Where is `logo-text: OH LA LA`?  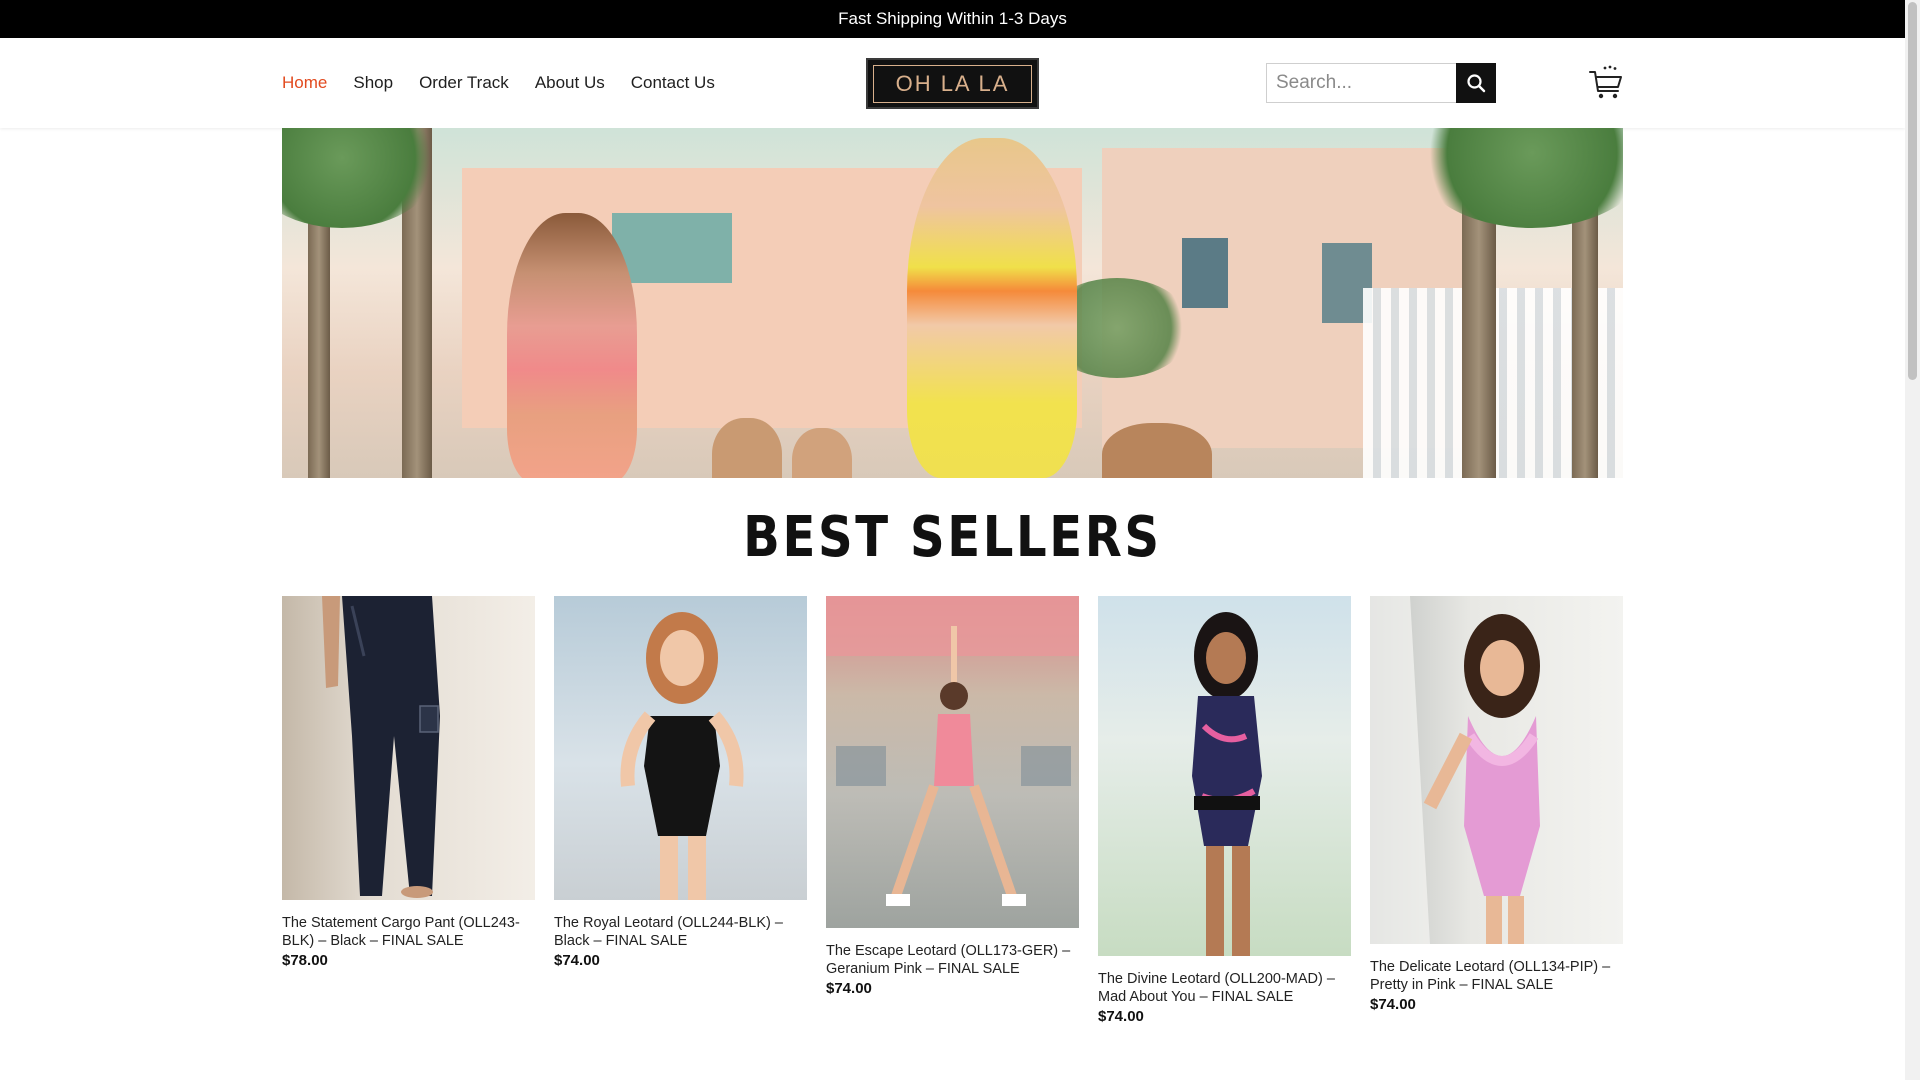
logo-text: OH LA LA is located at coordinates (952, 83).